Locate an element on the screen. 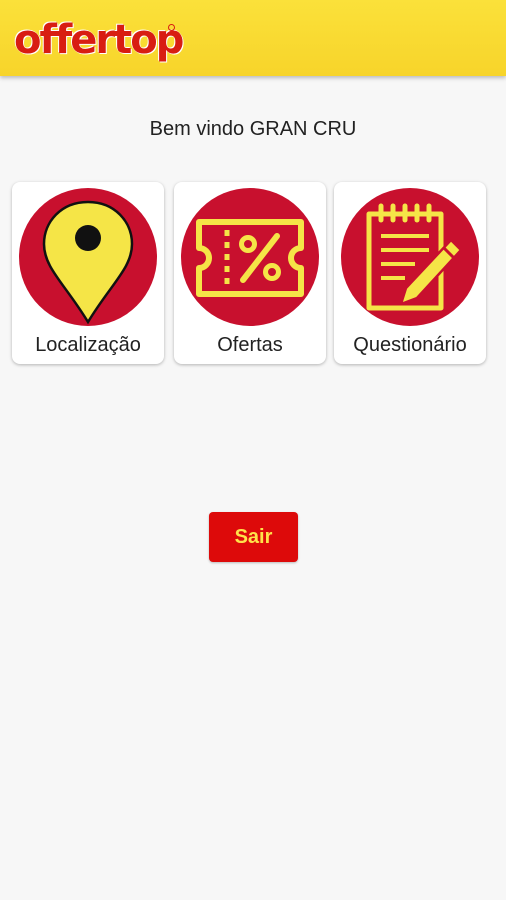 The image size is (506, 900). ofertas-label: Ofertas is located at coordinates (250, 345).